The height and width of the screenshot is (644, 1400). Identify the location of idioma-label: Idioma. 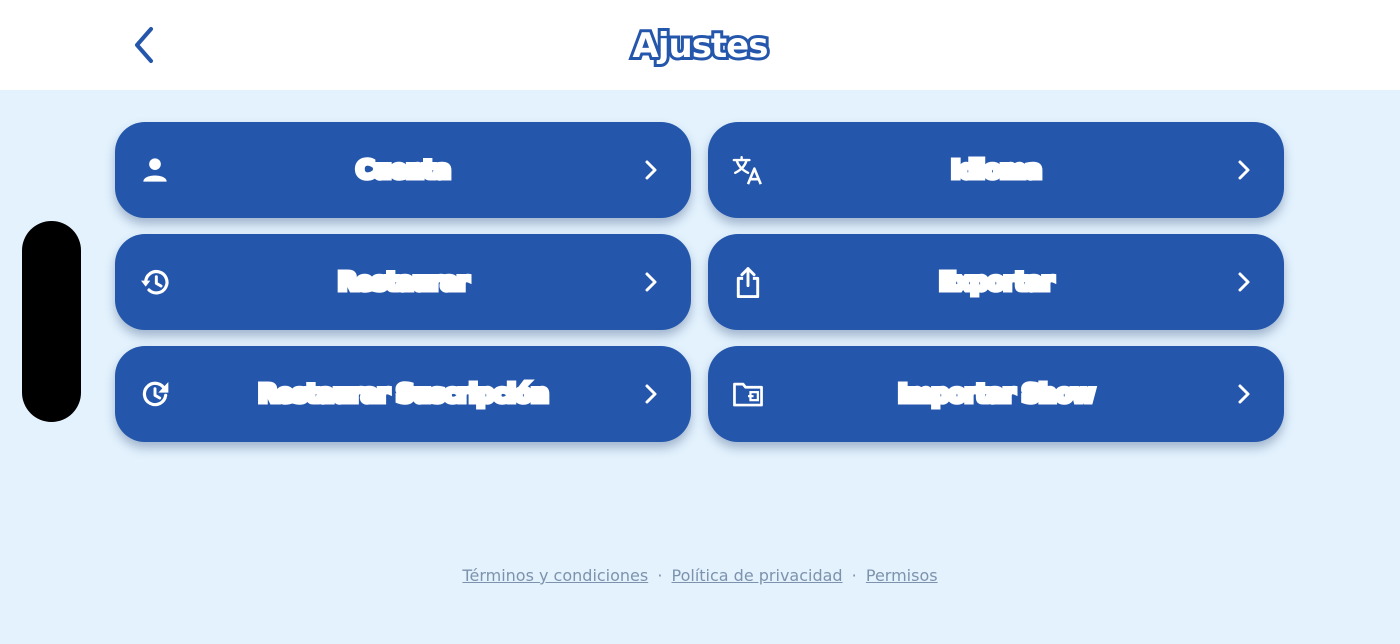
(997, 170).